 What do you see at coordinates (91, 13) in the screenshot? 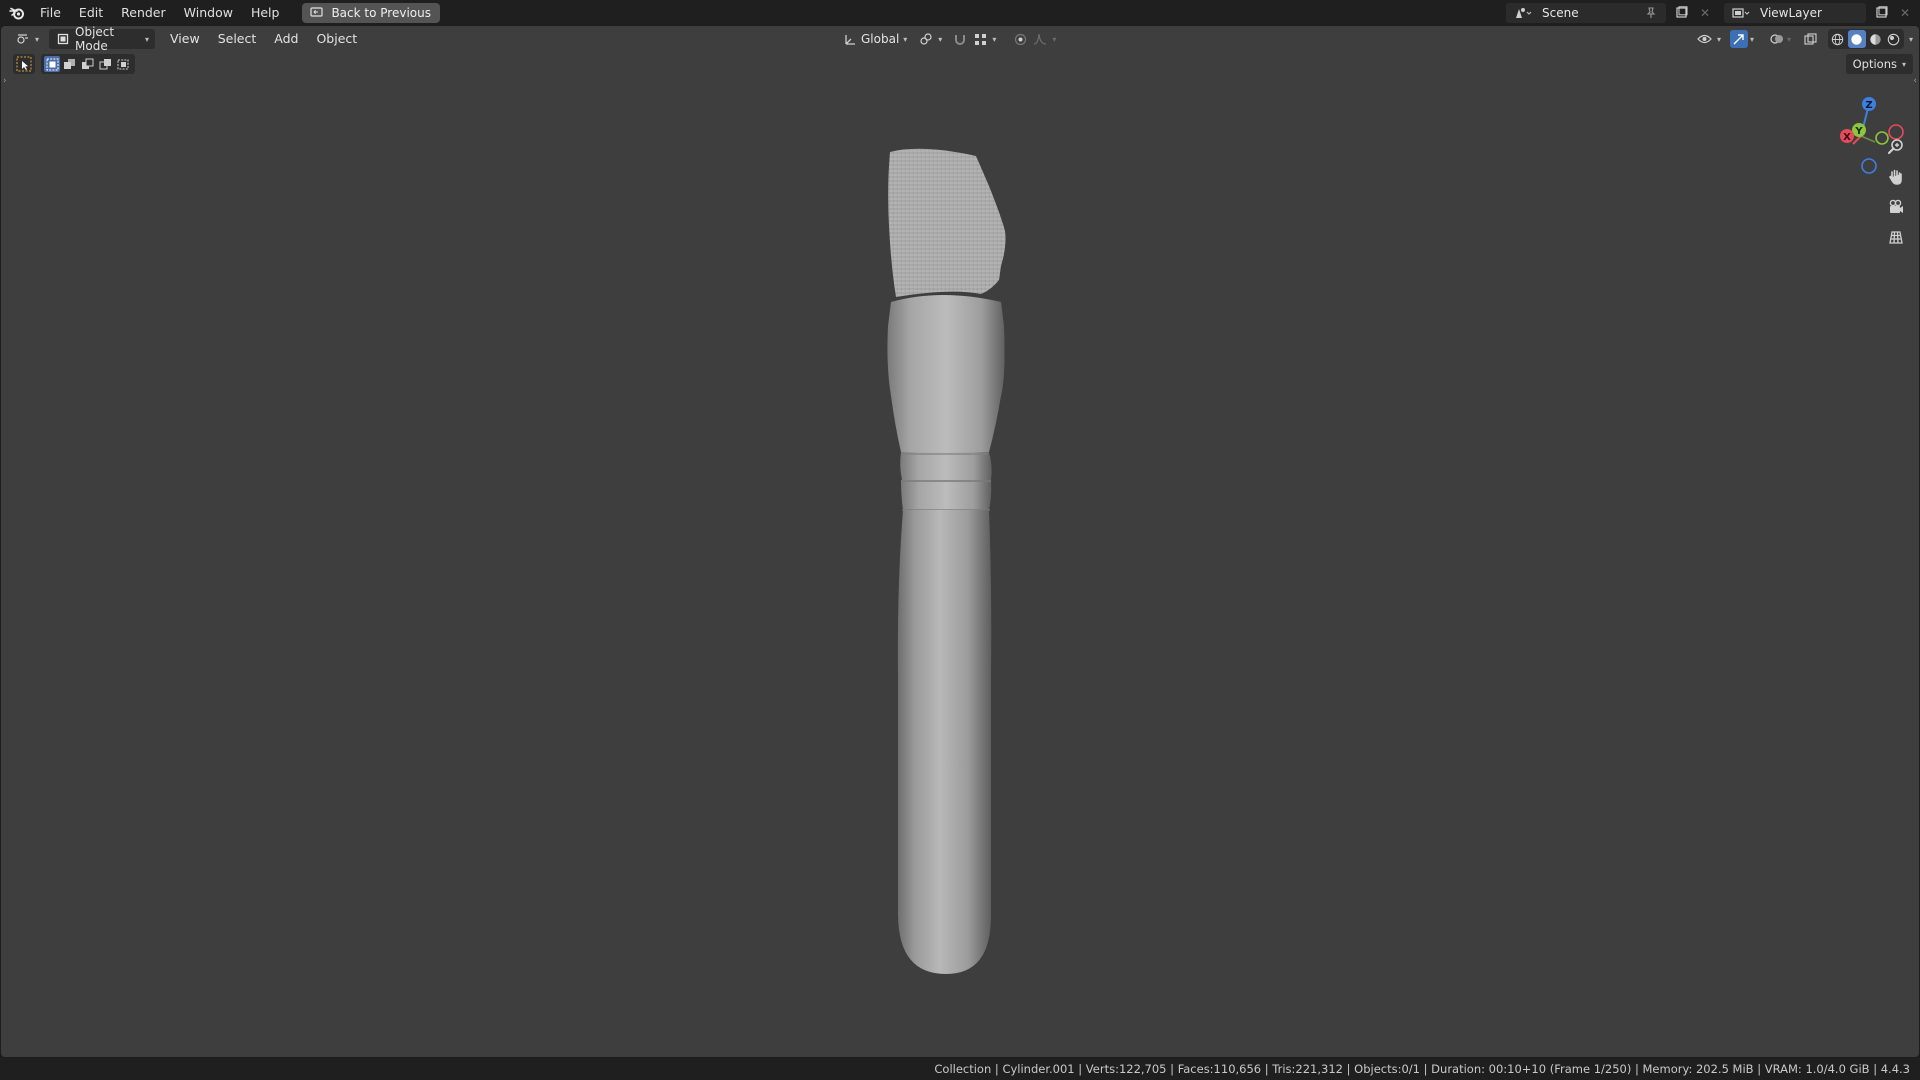
I see `menu-edit: Edit` at bounding box center [91, 13].